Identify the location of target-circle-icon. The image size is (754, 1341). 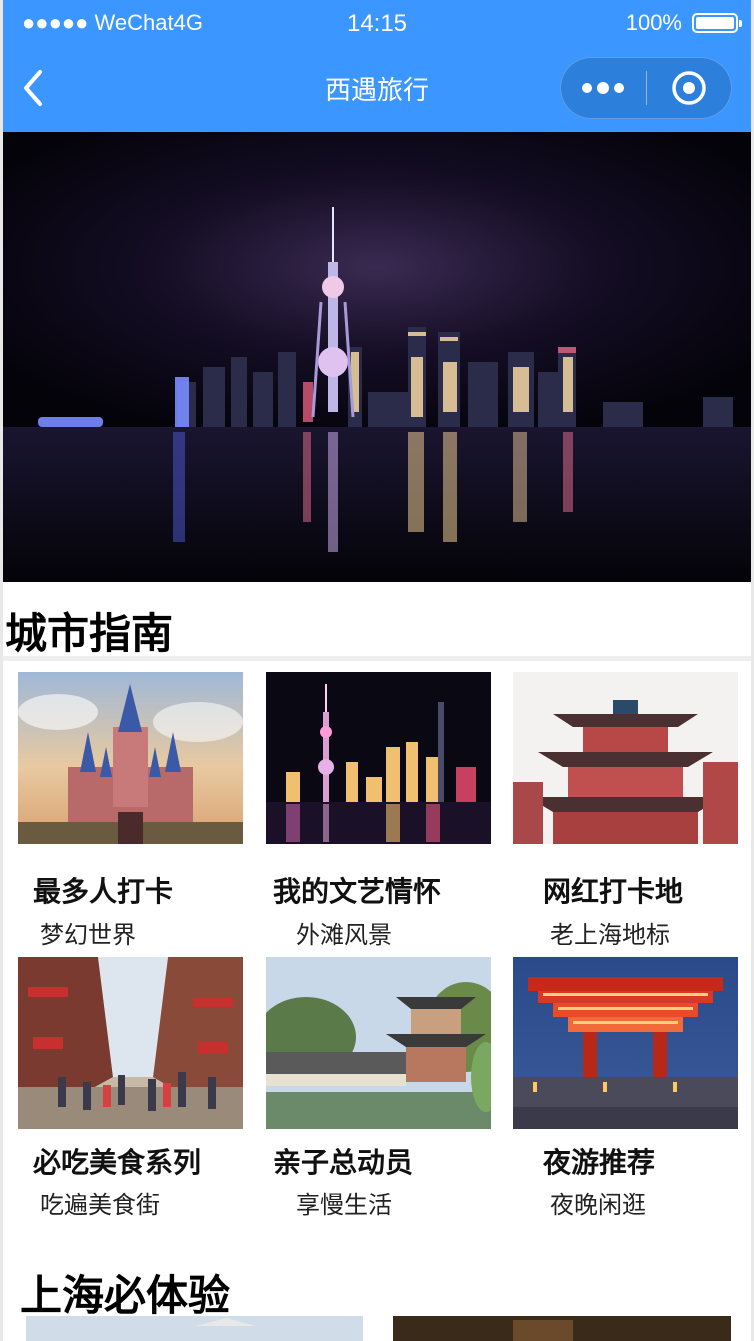
(689, 88).